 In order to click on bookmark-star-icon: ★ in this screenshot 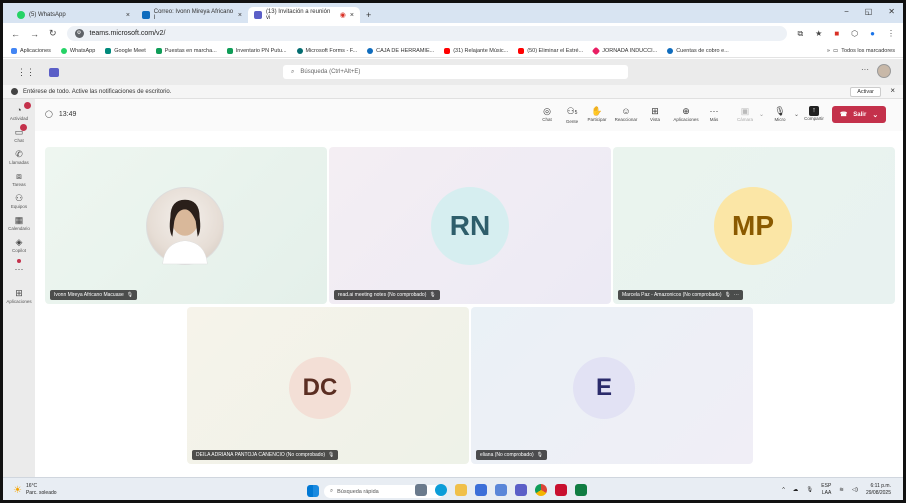, I will do `click(818, 34)`.